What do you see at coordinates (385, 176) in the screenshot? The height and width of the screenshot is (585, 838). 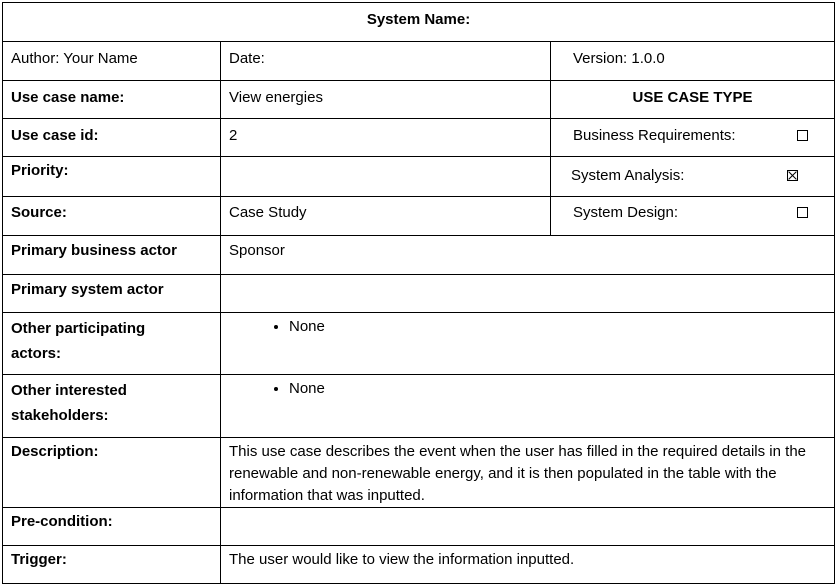 I see `priority-value` at bounding box center [385, 176].